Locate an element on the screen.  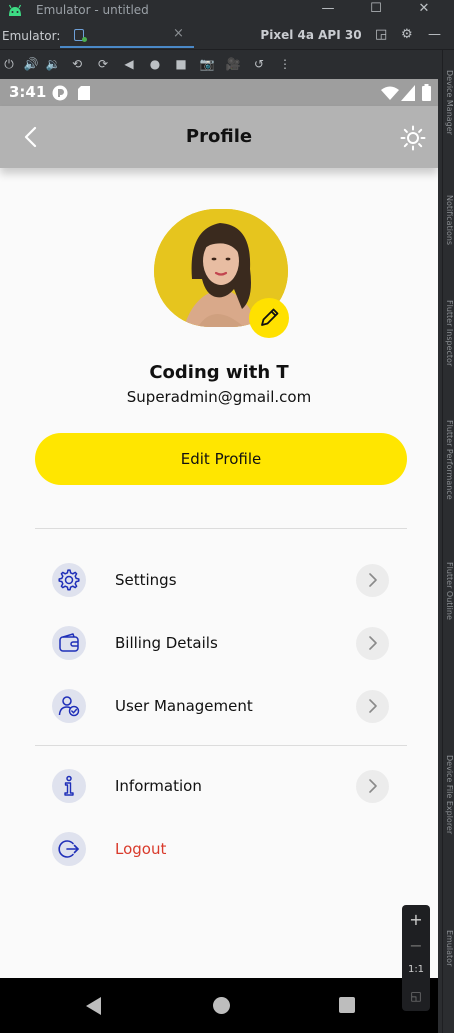
edit-avatar-button is located at coordinates (269, 318).